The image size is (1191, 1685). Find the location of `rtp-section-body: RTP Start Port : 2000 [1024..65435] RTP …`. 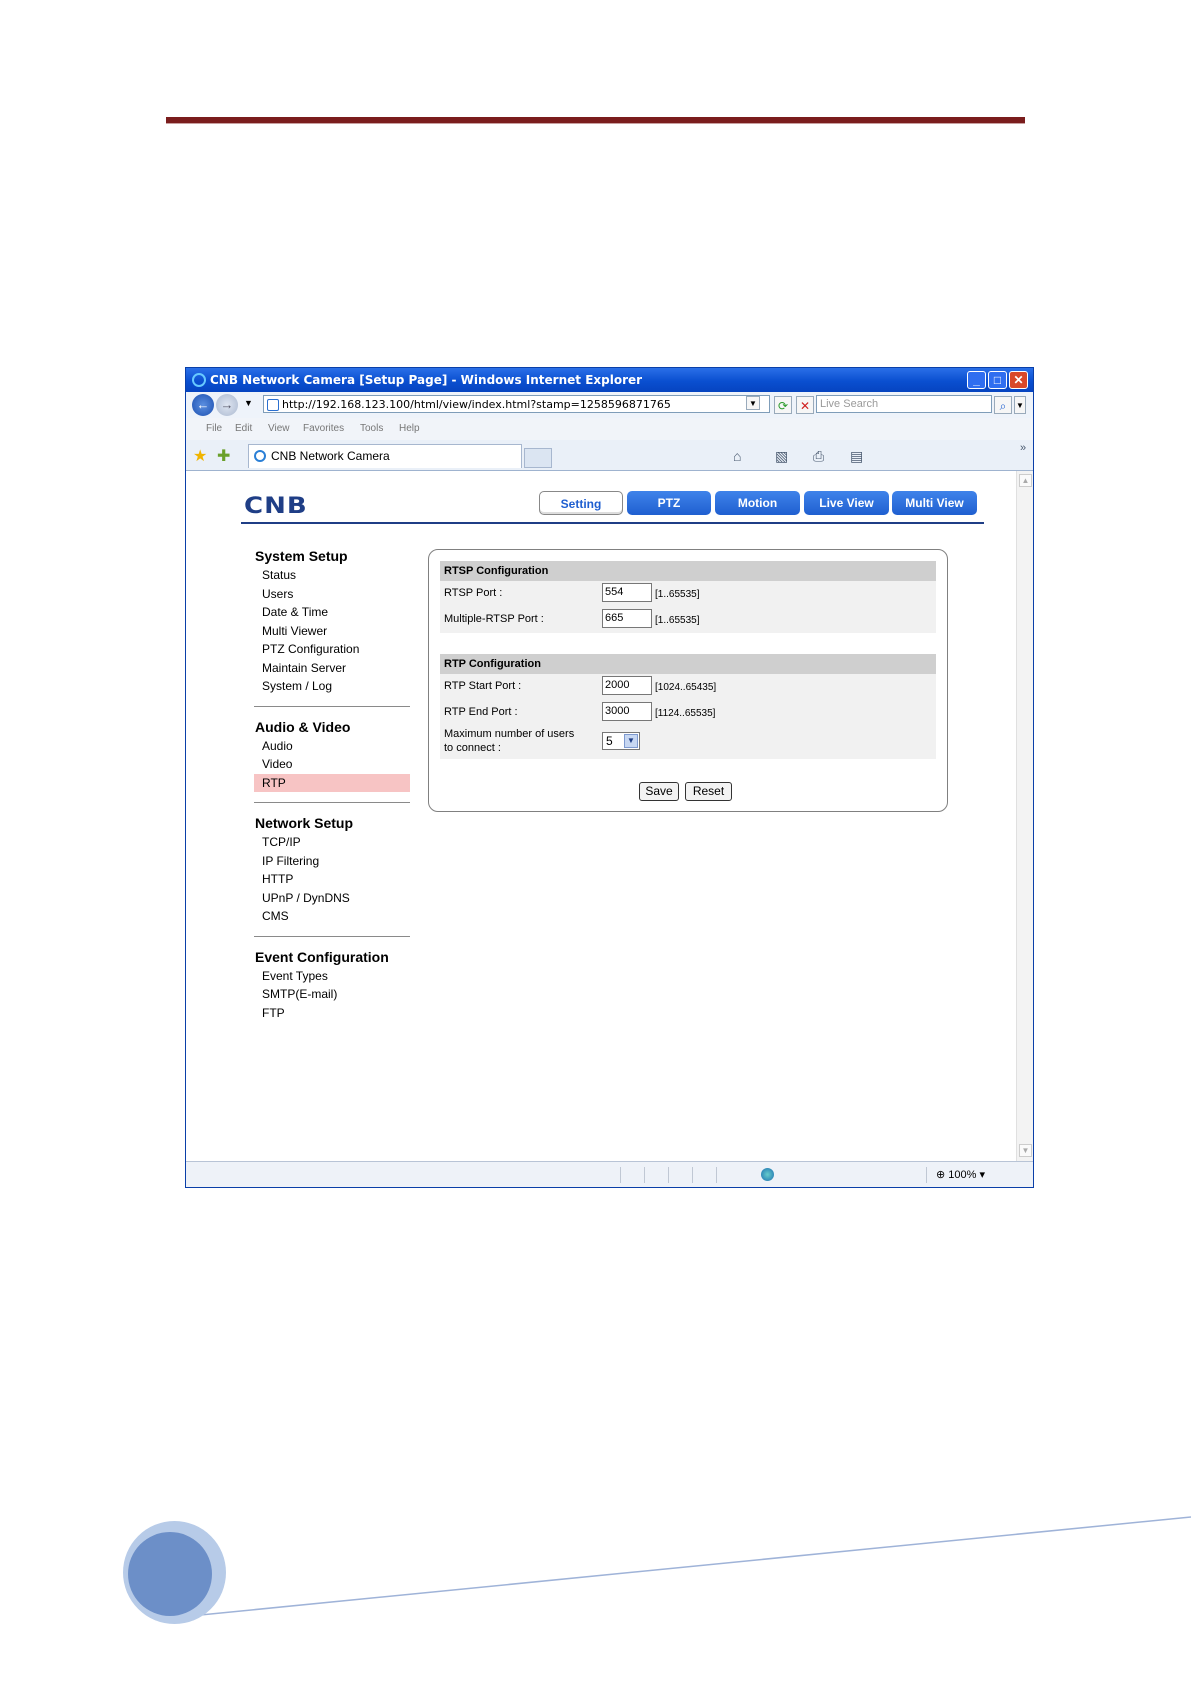

rtp-section-body: RTP Start Port : 2000 [1024..65435] RTP … is located at coordinates (688, 716).